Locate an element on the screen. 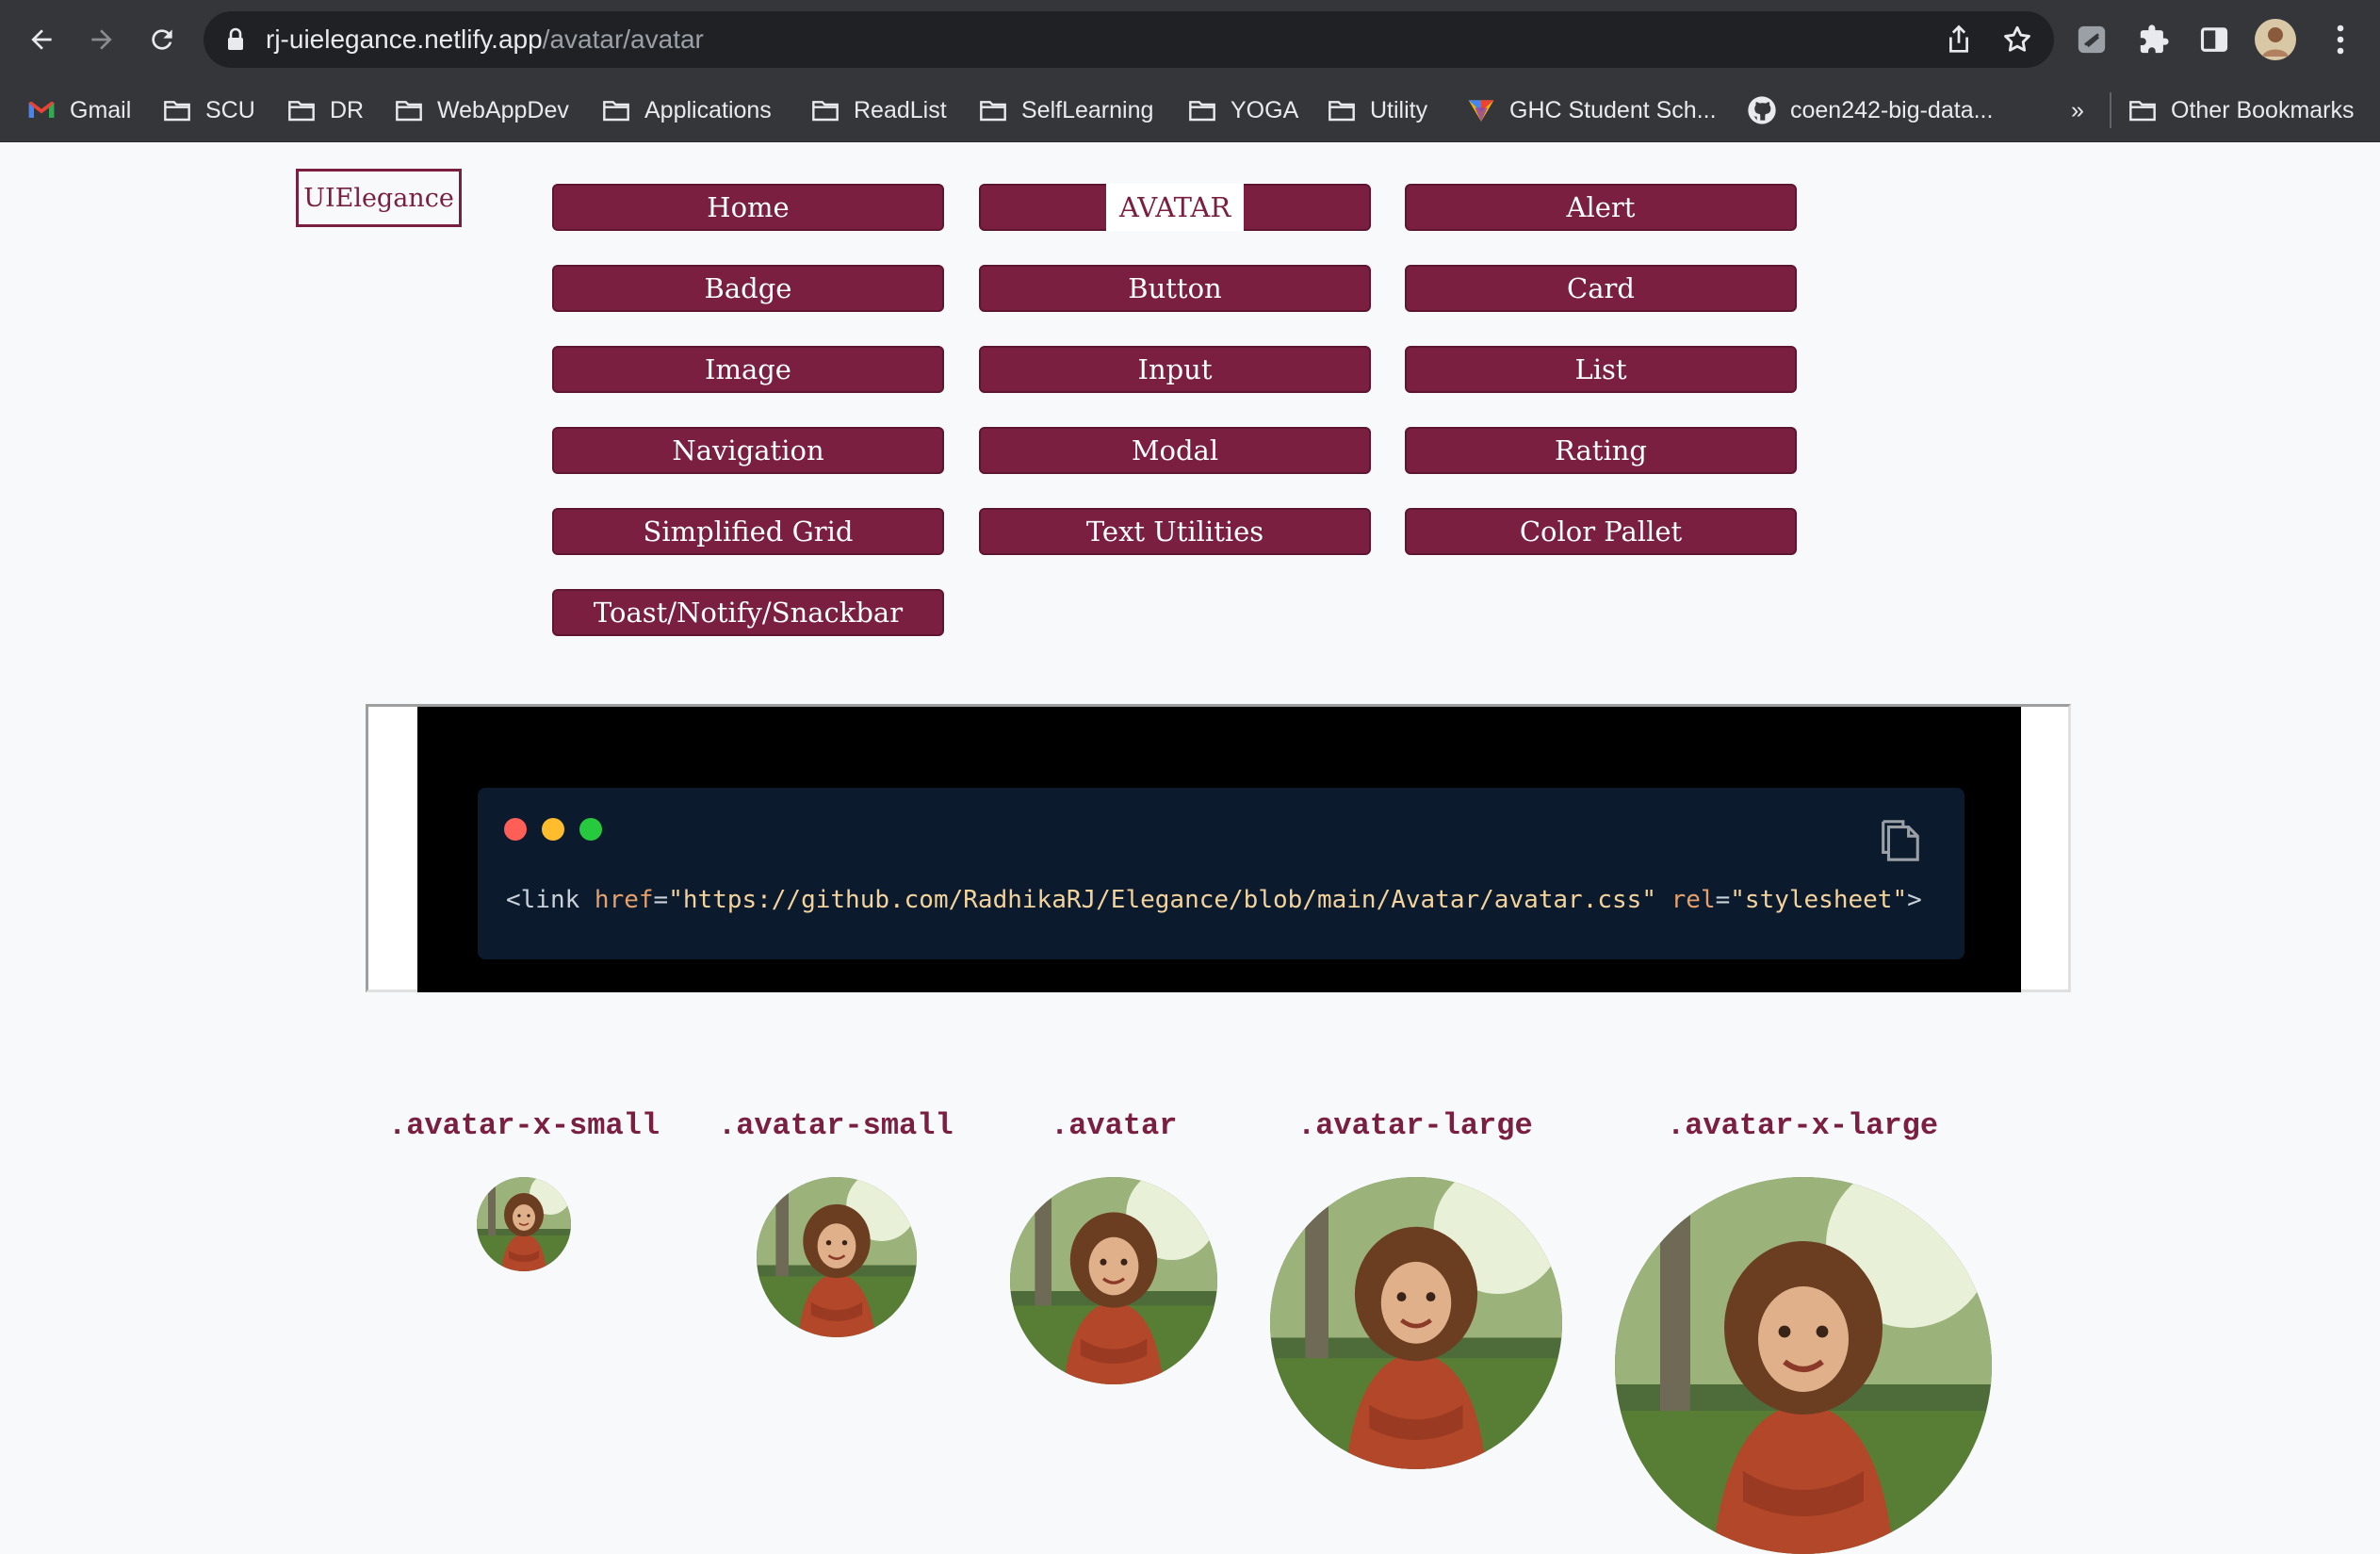 The image size is (2380, 1554). address-bar: rj-uielegance.netlify.app/avatar/avatar is located at coordinates (1129, 39).